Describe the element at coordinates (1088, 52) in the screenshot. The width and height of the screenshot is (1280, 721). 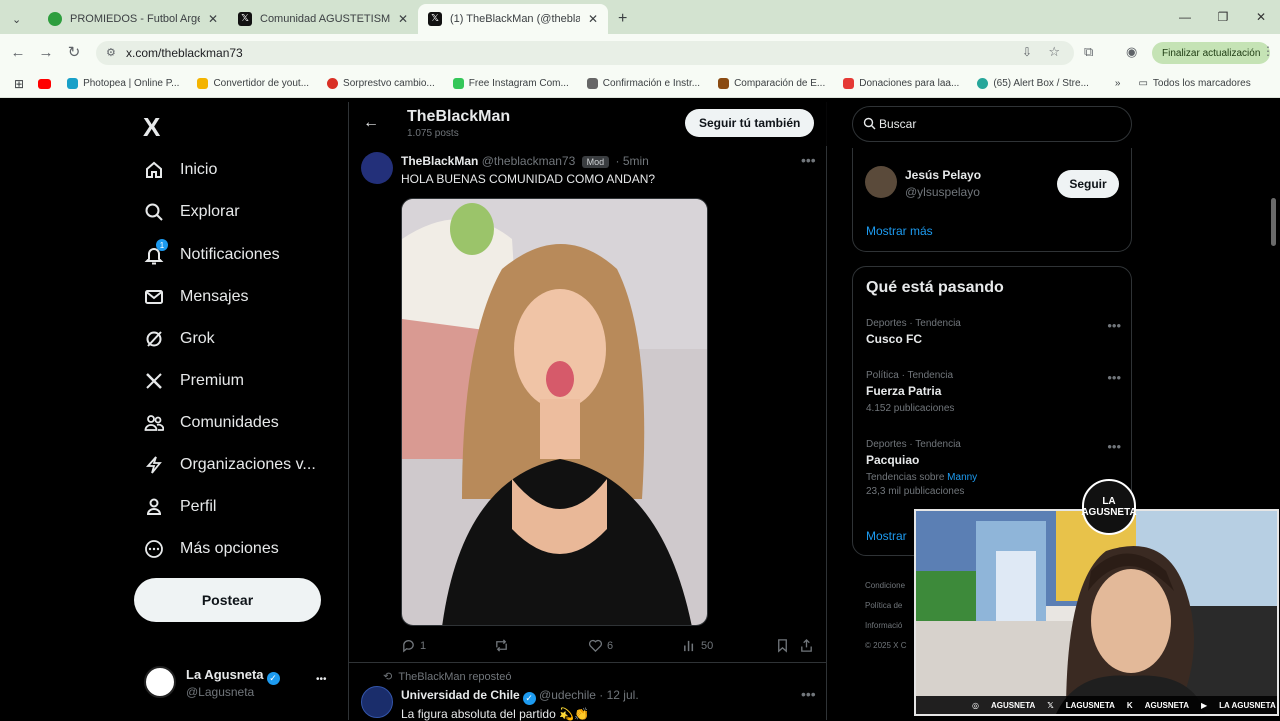
I see `extensions-icon: ⧉` at that location.